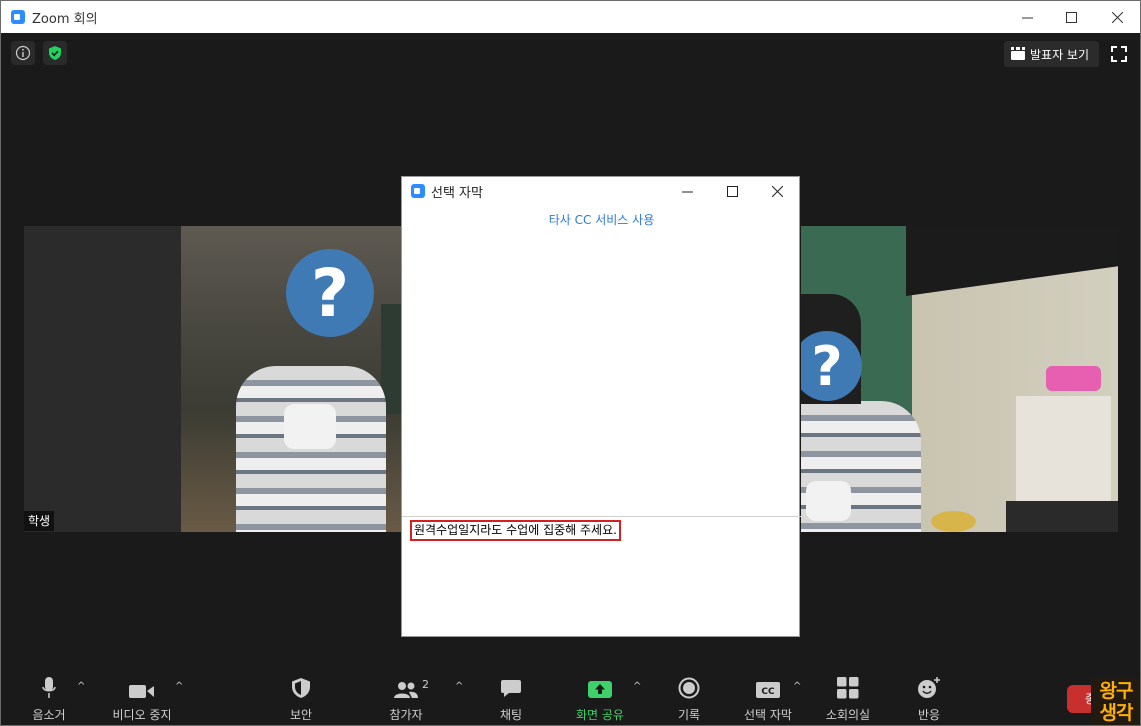  I want to click on cc-icon: CC, so click(768, 690).